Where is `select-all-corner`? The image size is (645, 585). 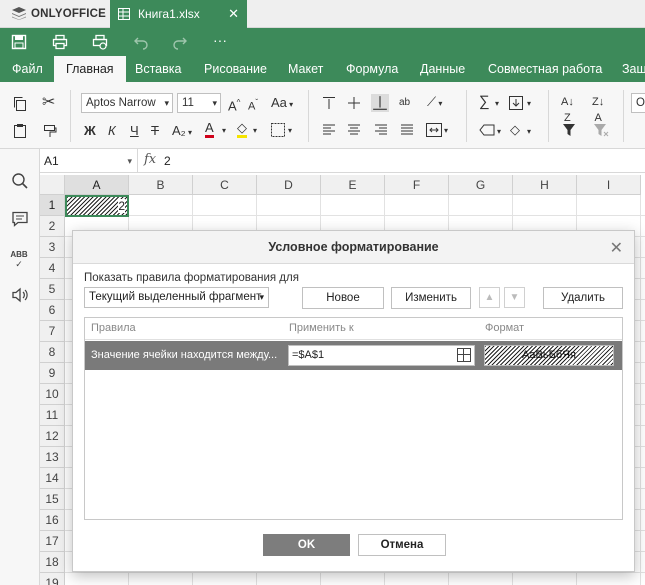 select-all-corner is located at coordinates (52, 185).